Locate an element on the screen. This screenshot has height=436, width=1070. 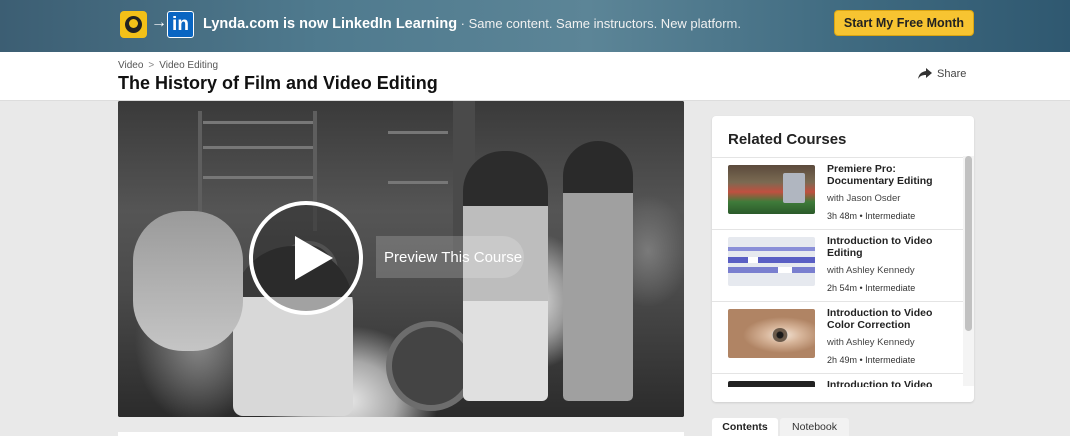
course-meta: 2h 49m • Intermediate is located at coordinates (871, 360).